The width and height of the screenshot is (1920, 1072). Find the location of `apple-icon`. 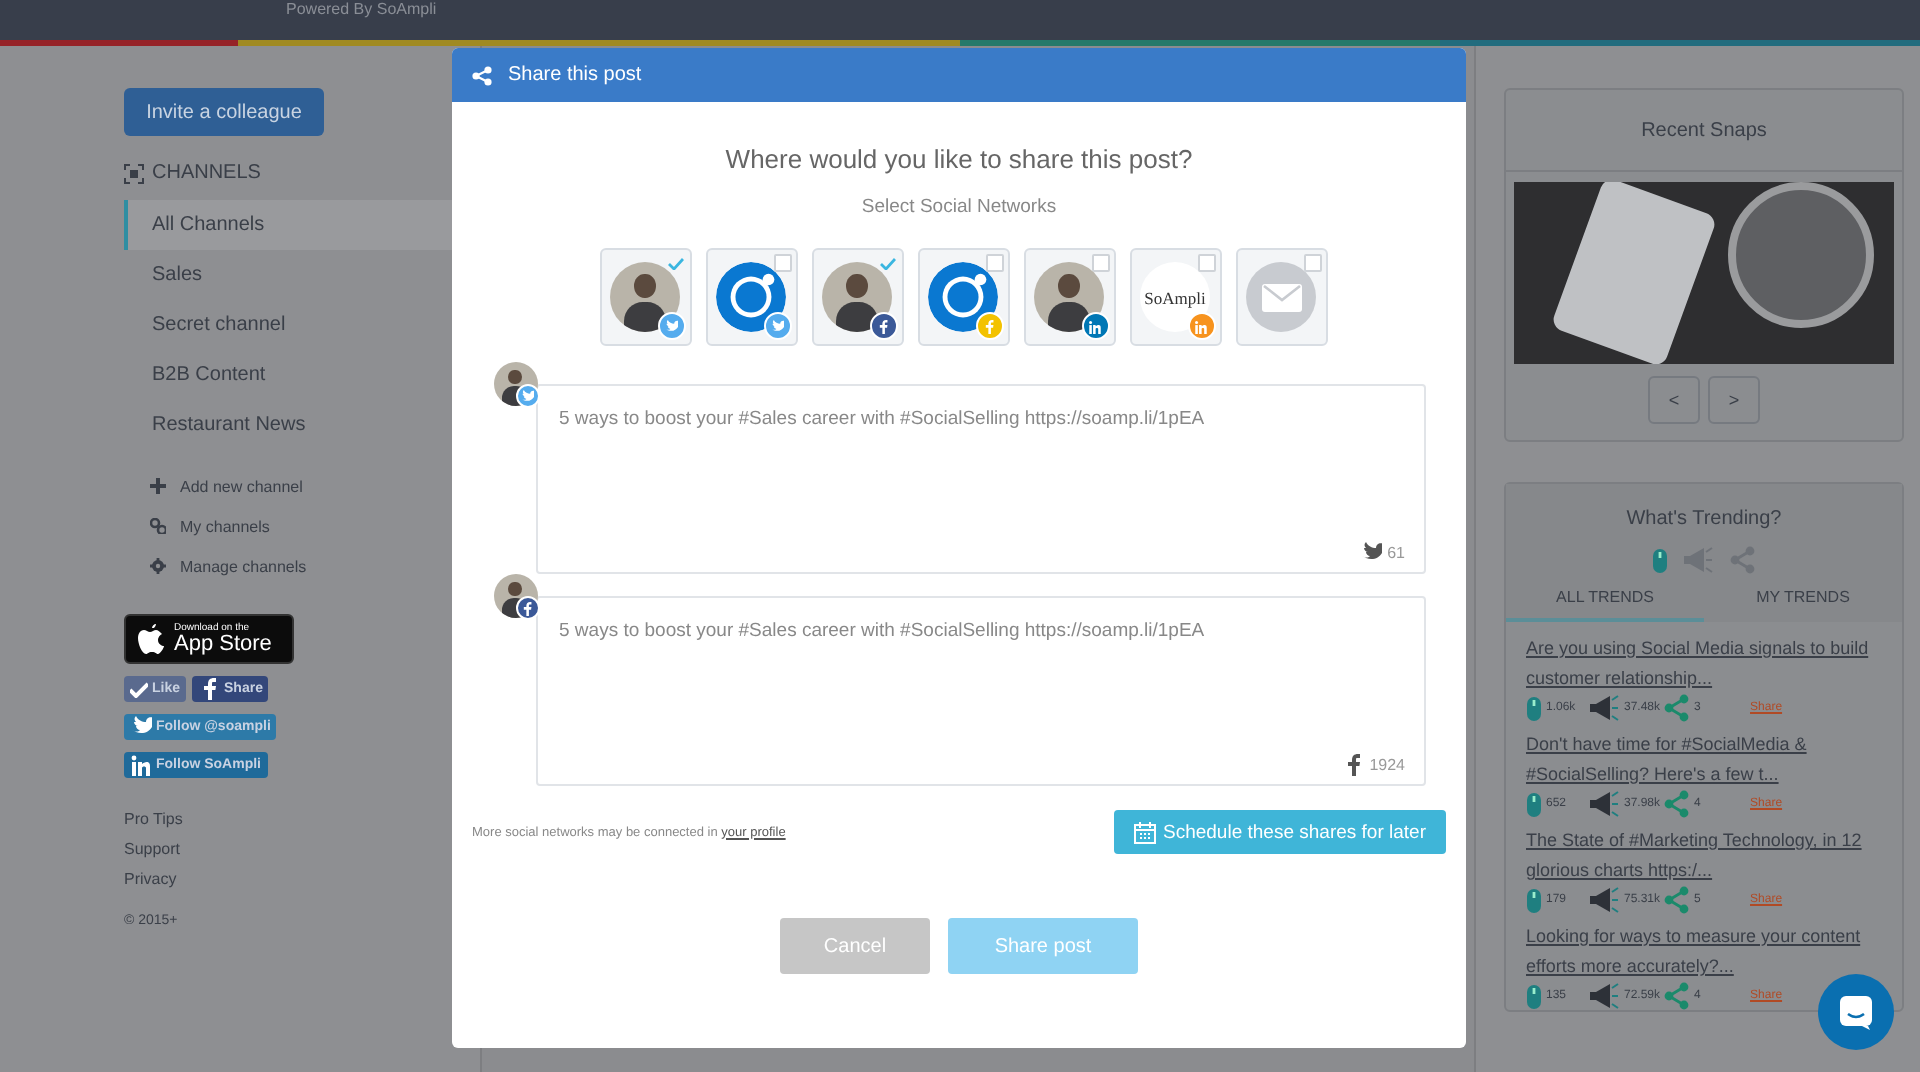

apple-icon is located at coordinates (152, 639).